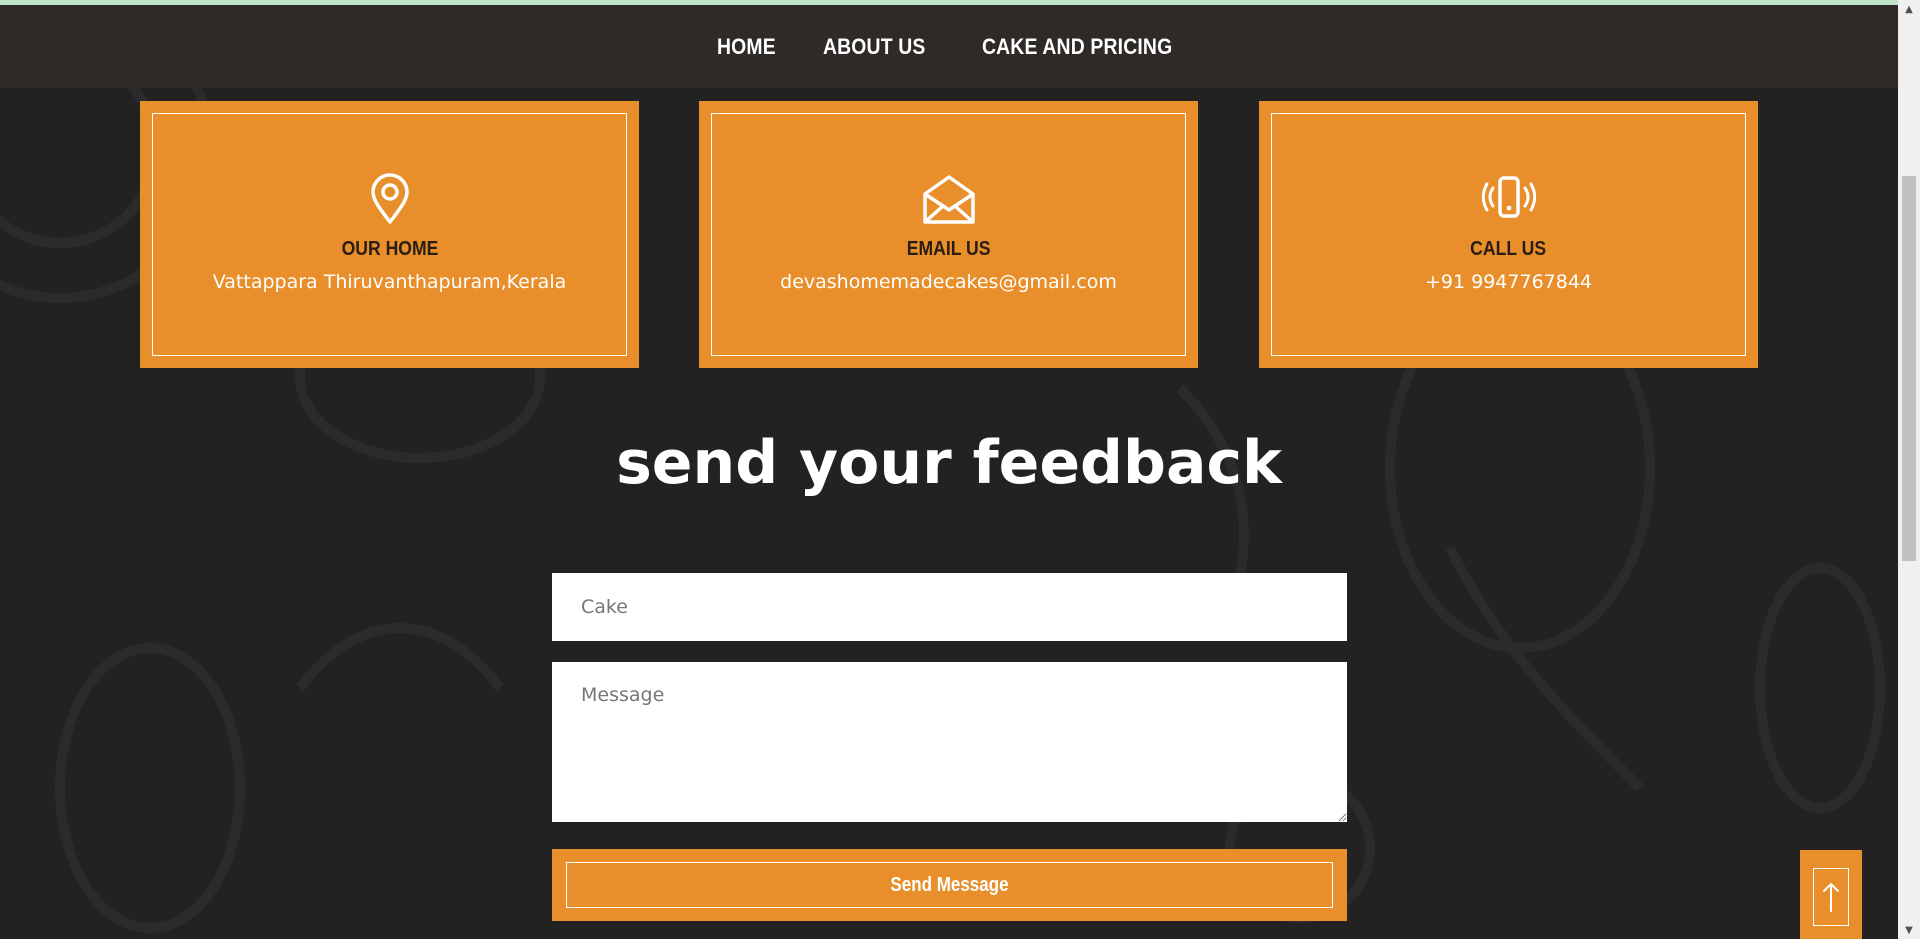 This screenshot has width=1920, height=939. I want to click on map-pin-icon, so click(389, 198).